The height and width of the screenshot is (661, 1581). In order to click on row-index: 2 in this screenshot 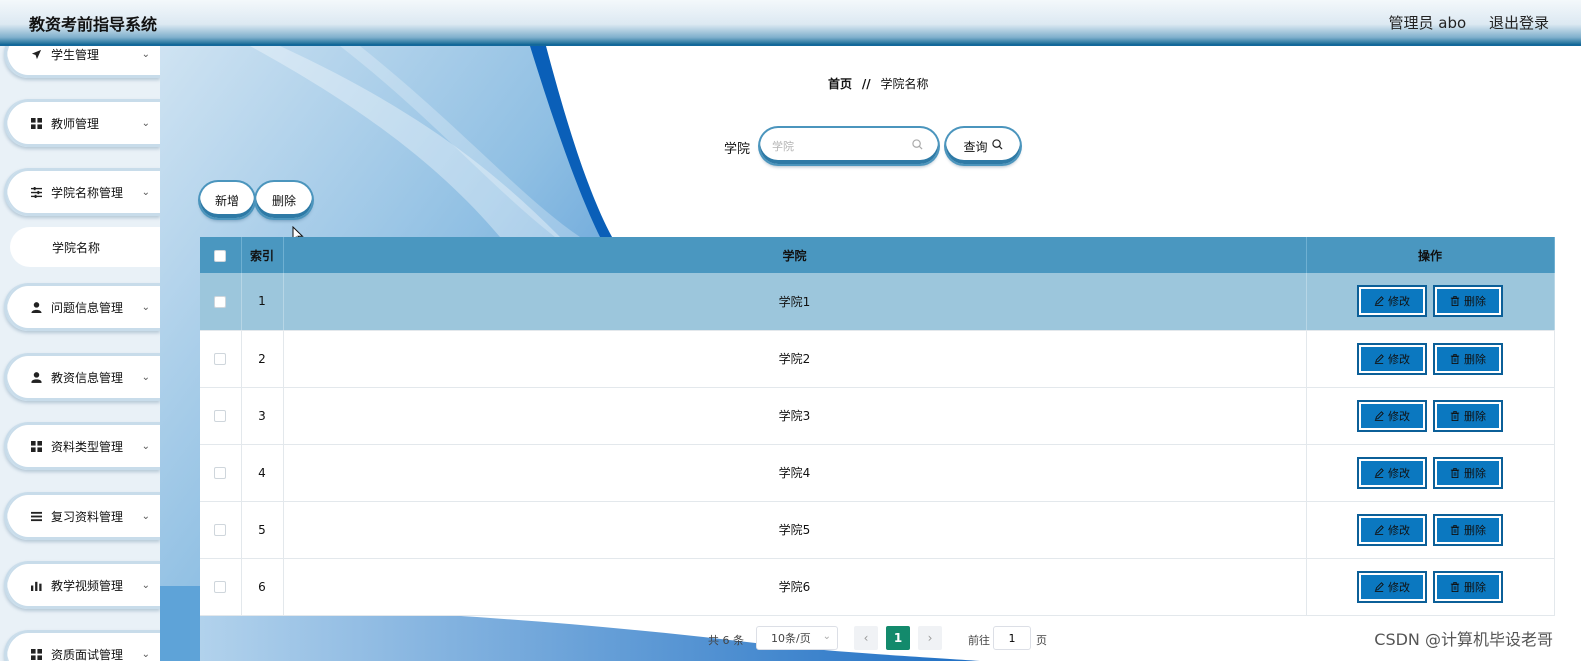, I will do `click(262, 359)`.